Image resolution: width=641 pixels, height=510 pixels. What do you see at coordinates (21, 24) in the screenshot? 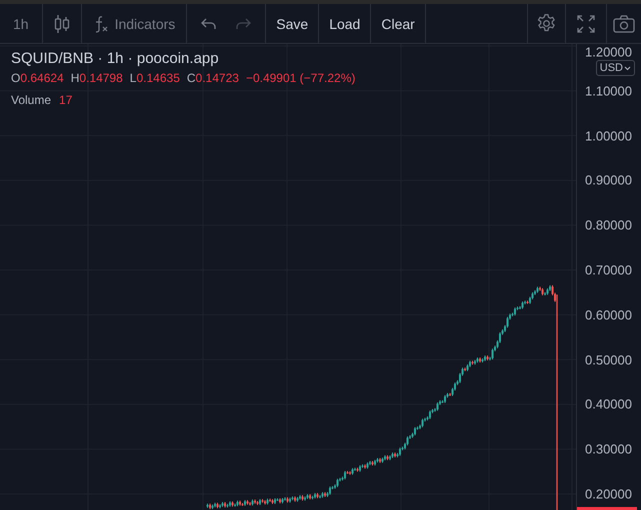
I see `interval-button: 1h` at bounding box center [21, 24].